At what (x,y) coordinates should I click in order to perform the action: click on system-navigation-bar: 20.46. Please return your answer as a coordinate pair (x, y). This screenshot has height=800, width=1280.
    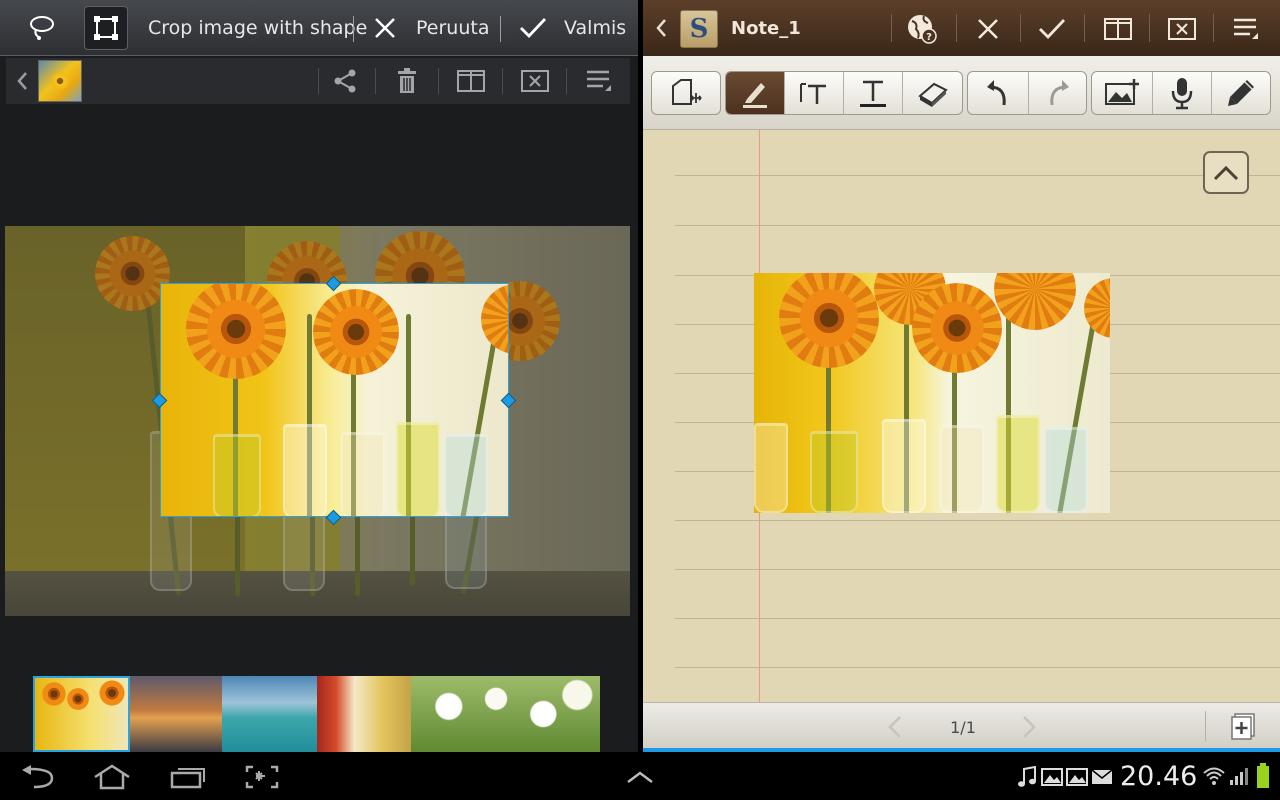
    Looking at the image, I should click on (640, 776).